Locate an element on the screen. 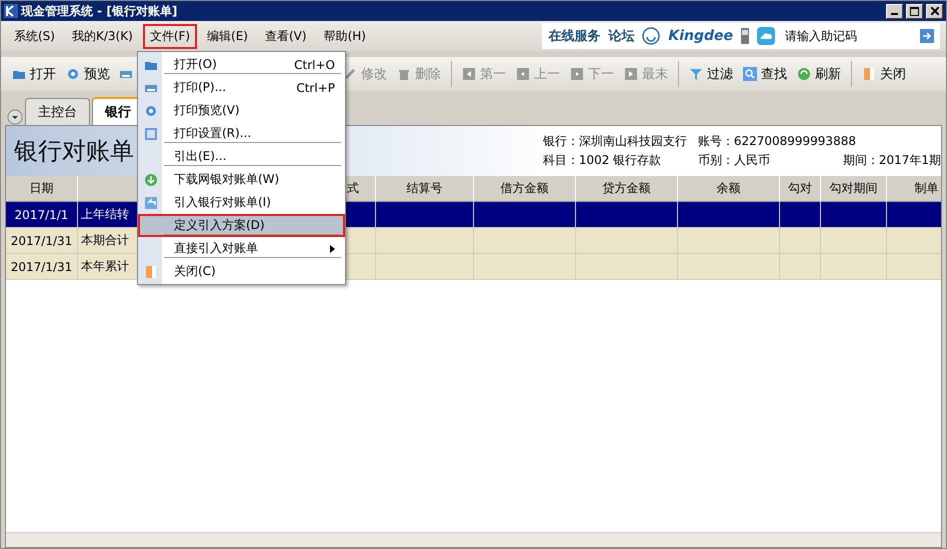  column-header: 结算号 is located at coordinates (425, 189).